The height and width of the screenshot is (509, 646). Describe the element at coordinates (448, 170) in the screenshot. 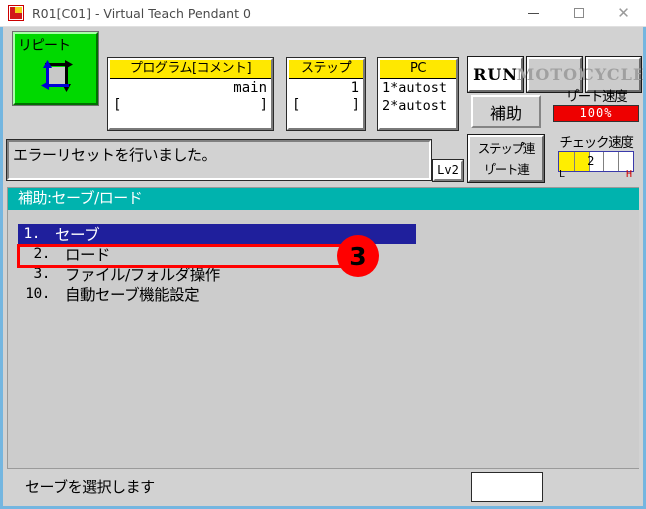

I see `error-level-badge: Lv2` at that location.